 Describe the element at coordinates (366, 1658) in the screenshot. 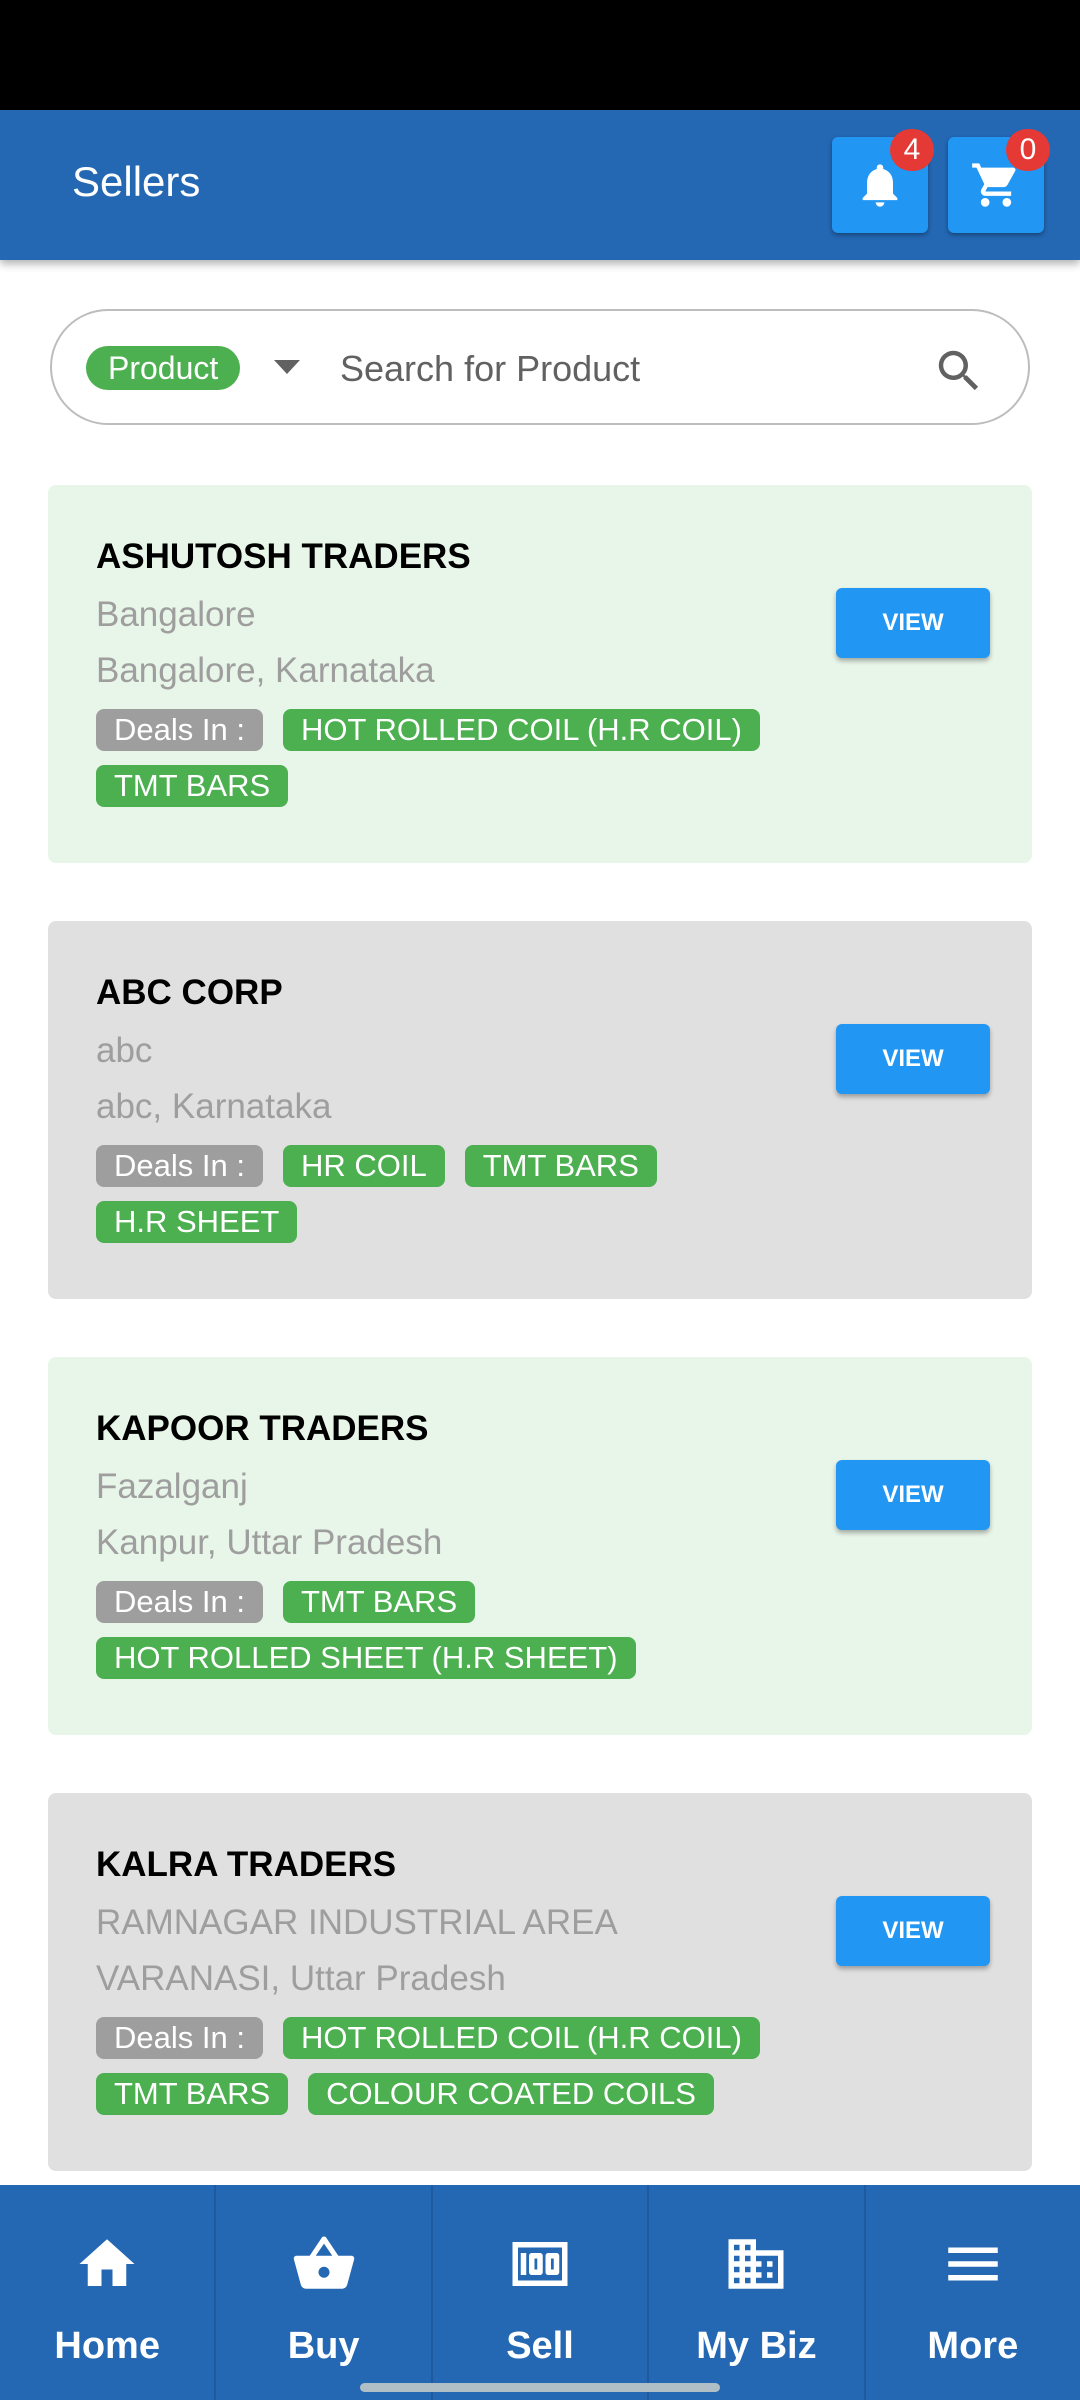

I see `product-chip: HOT ROLLED SHEET (H.R SHEET)` at that location.